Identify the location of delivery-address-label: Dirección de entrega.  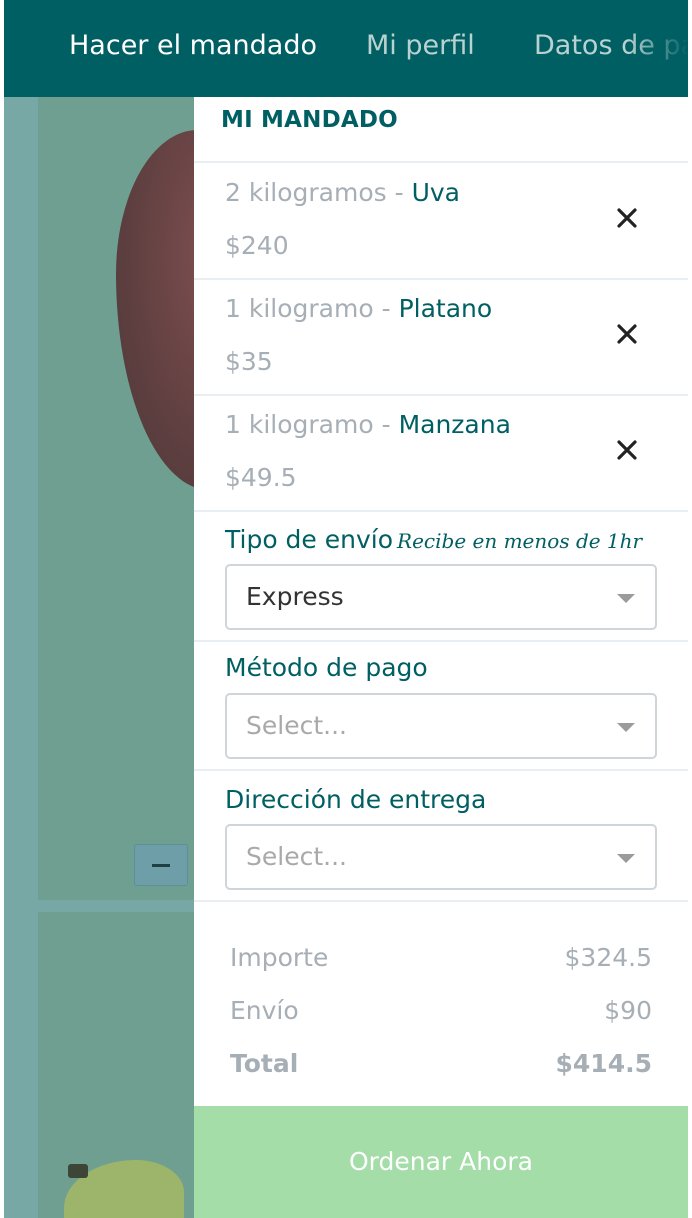
(356, 799).